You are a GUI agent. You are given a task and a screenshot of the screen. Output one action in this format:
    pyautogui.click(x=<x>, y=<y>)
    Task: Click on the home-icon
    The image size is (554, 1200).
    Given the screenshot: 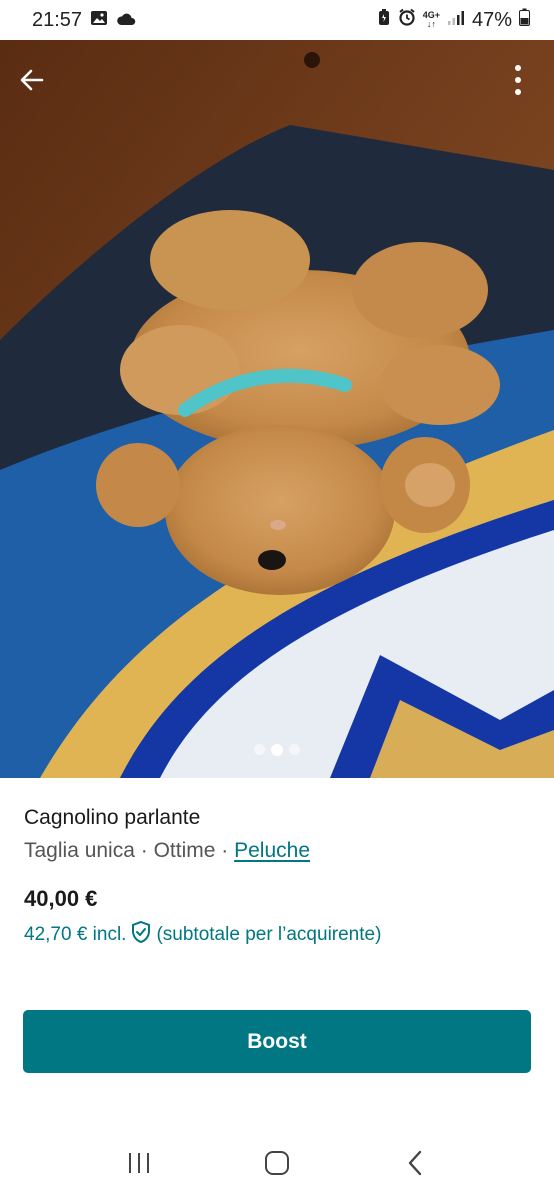 What is the action you would take?
    pyautogui.click(x=277, y=1165)
    